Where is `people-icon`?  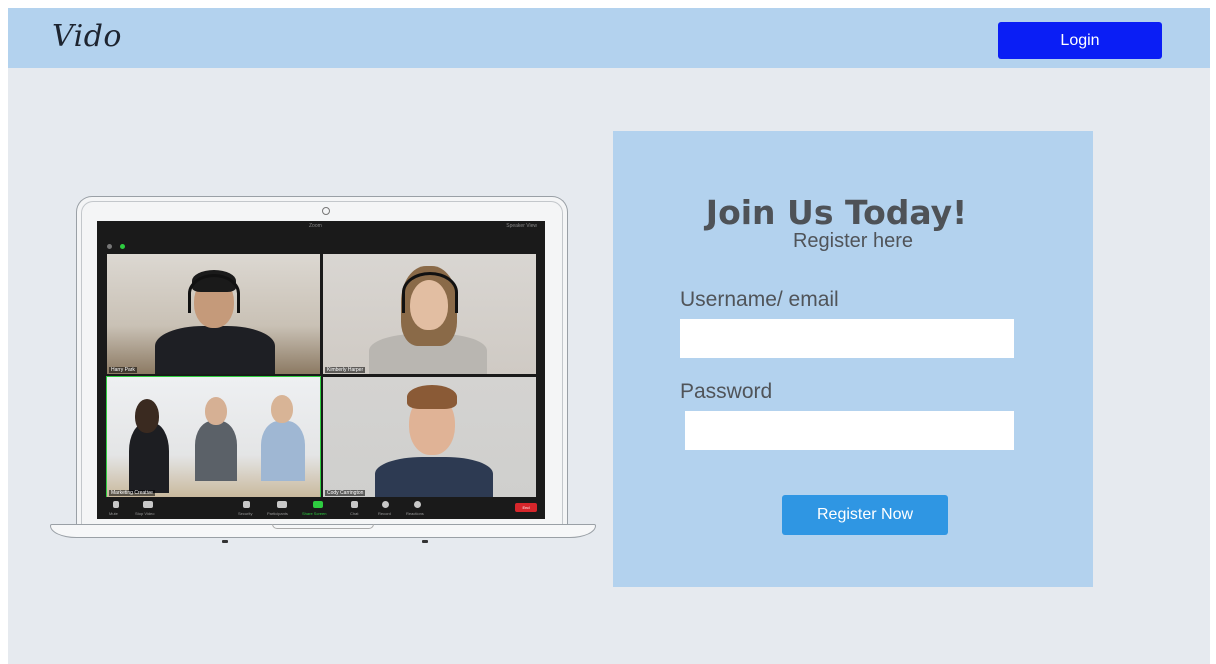 people-icon is located at coordinates (282, 504).